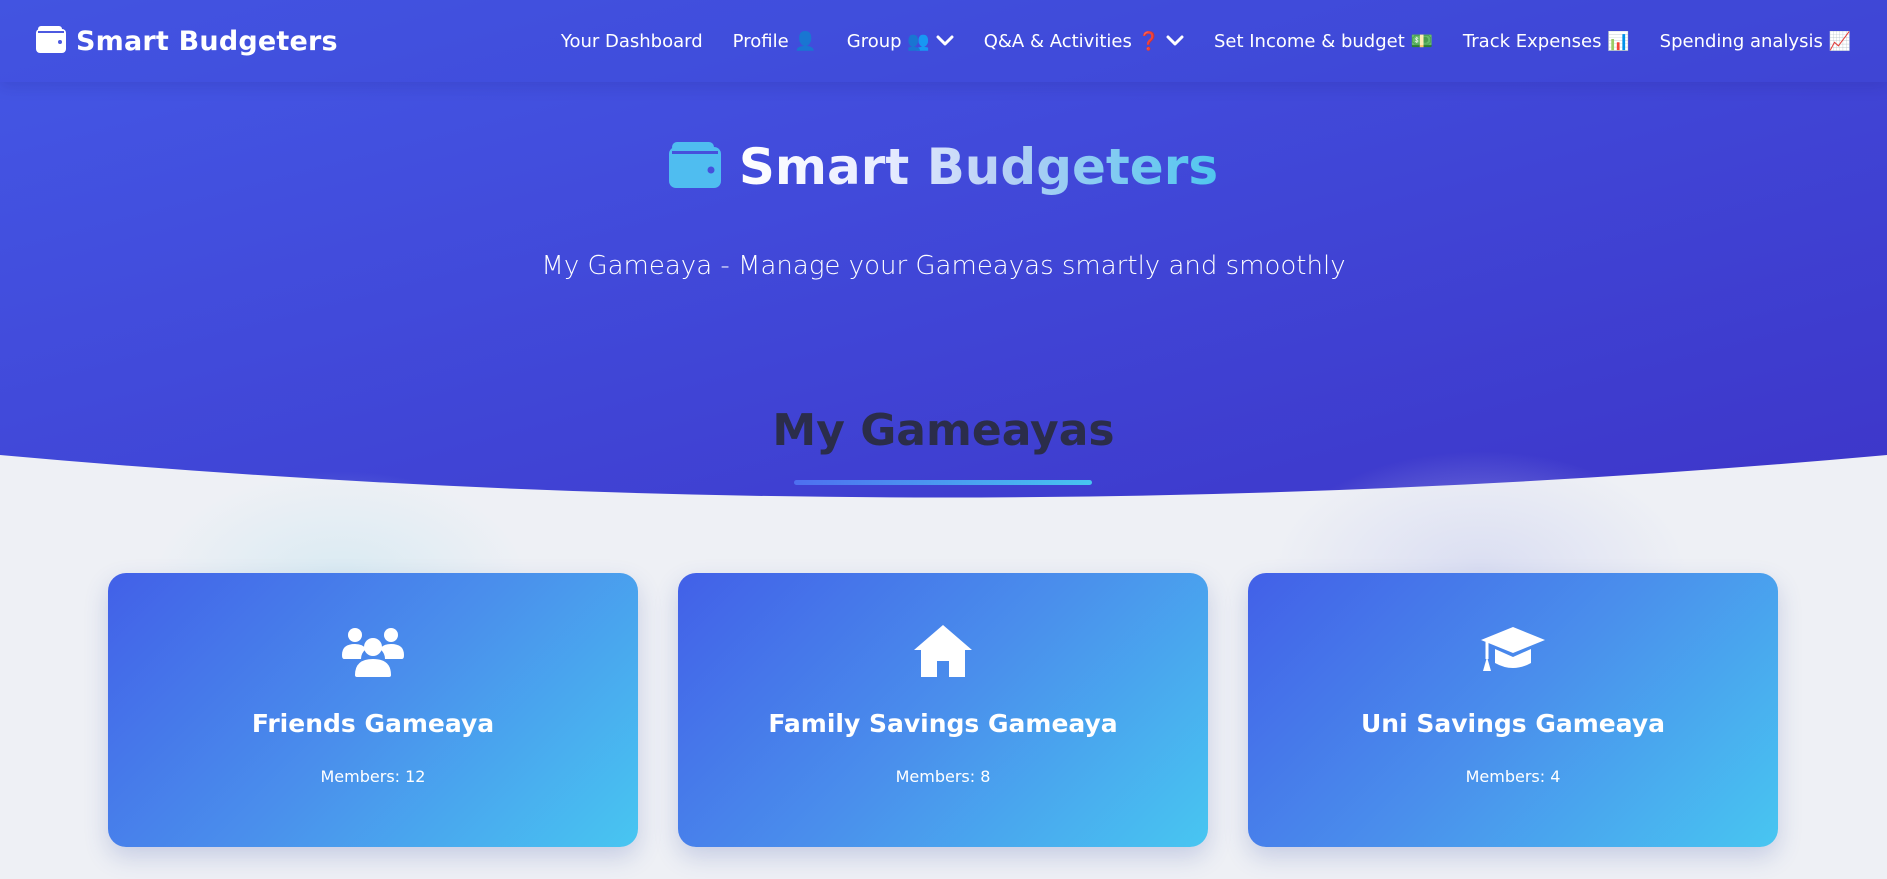  I want to click on card-members: Members: 12, so click(373, 776).